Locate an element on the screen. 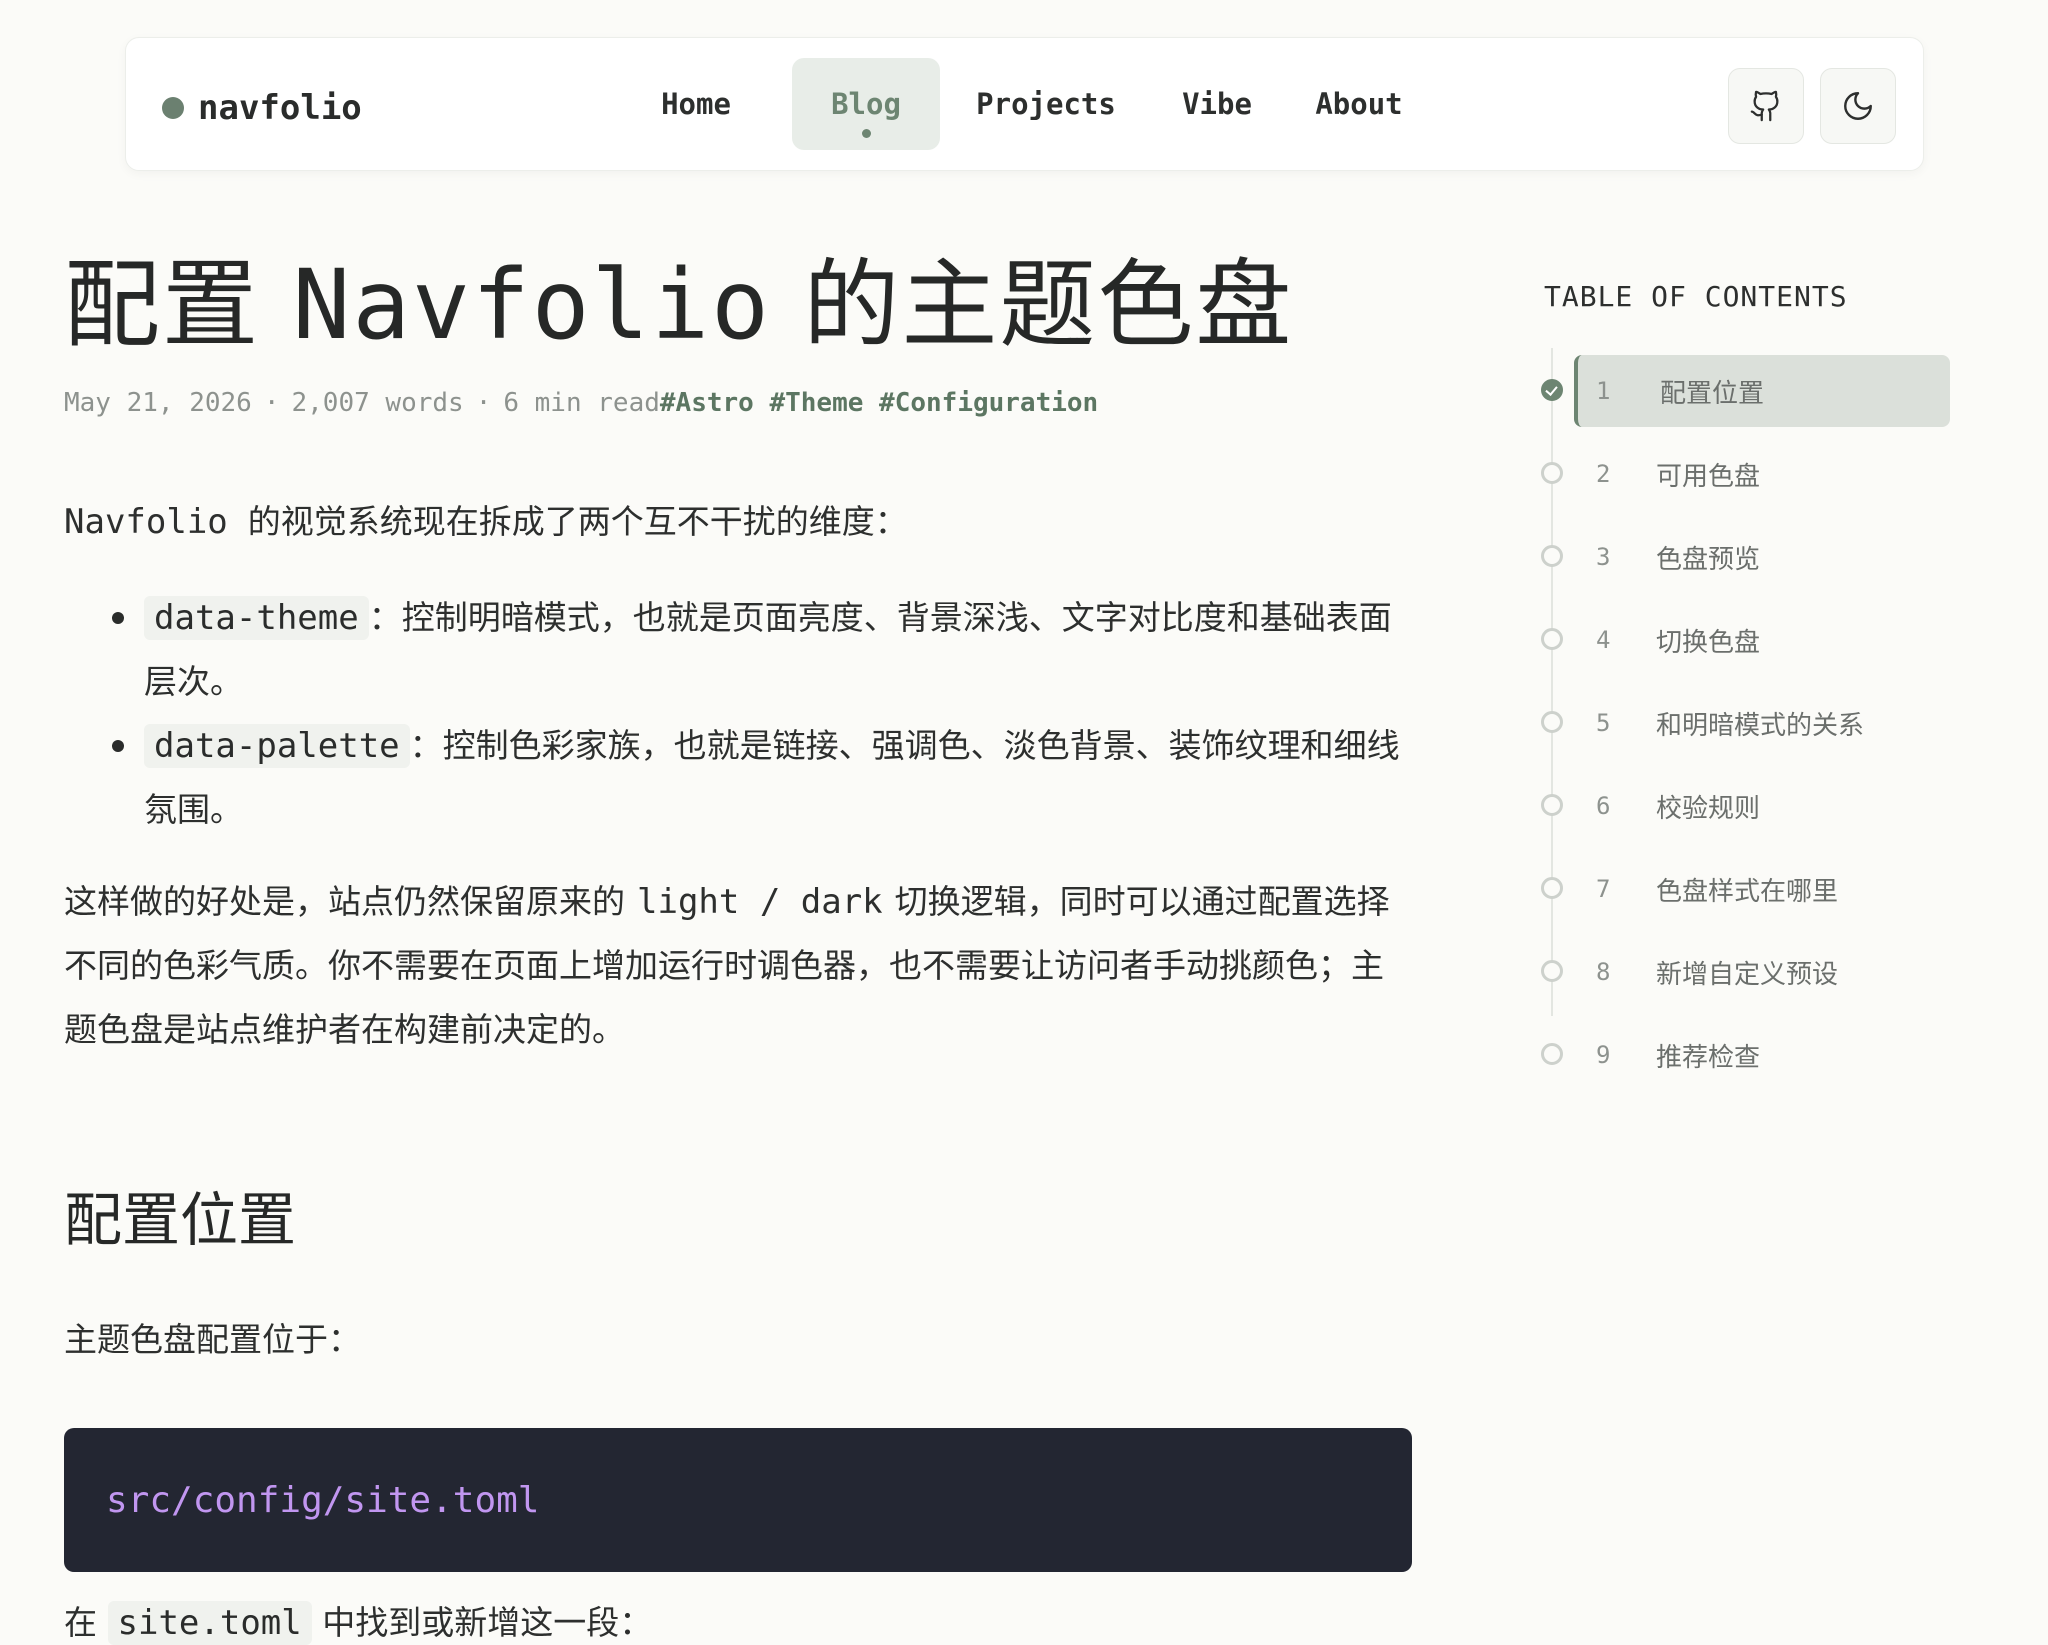 The width and height of the screenshot is (2048, 1645). toc-item: 7 色盘样式在哪里 is located at coordinates (1740, 888).